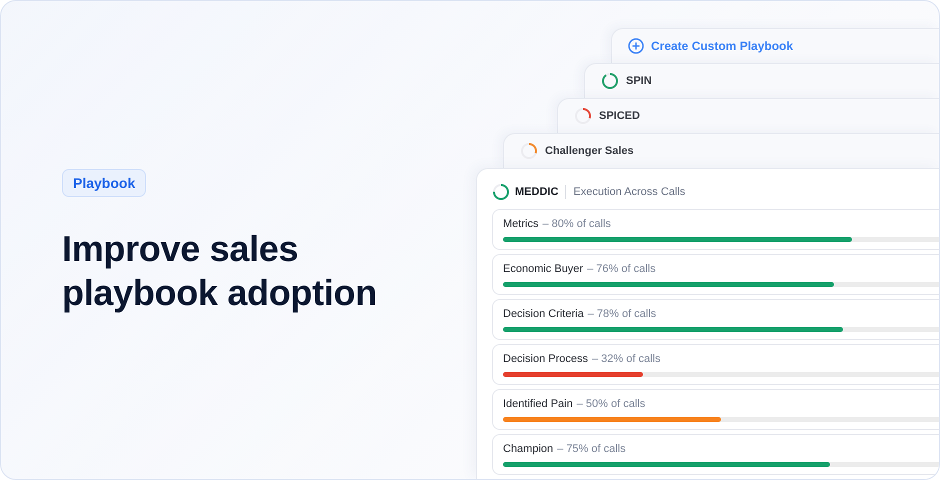 The image size is (940, 480). Describe the element at coordinates (622, 314) in the screenshot. I see `metric-reading: – 78% of calls` at that location.